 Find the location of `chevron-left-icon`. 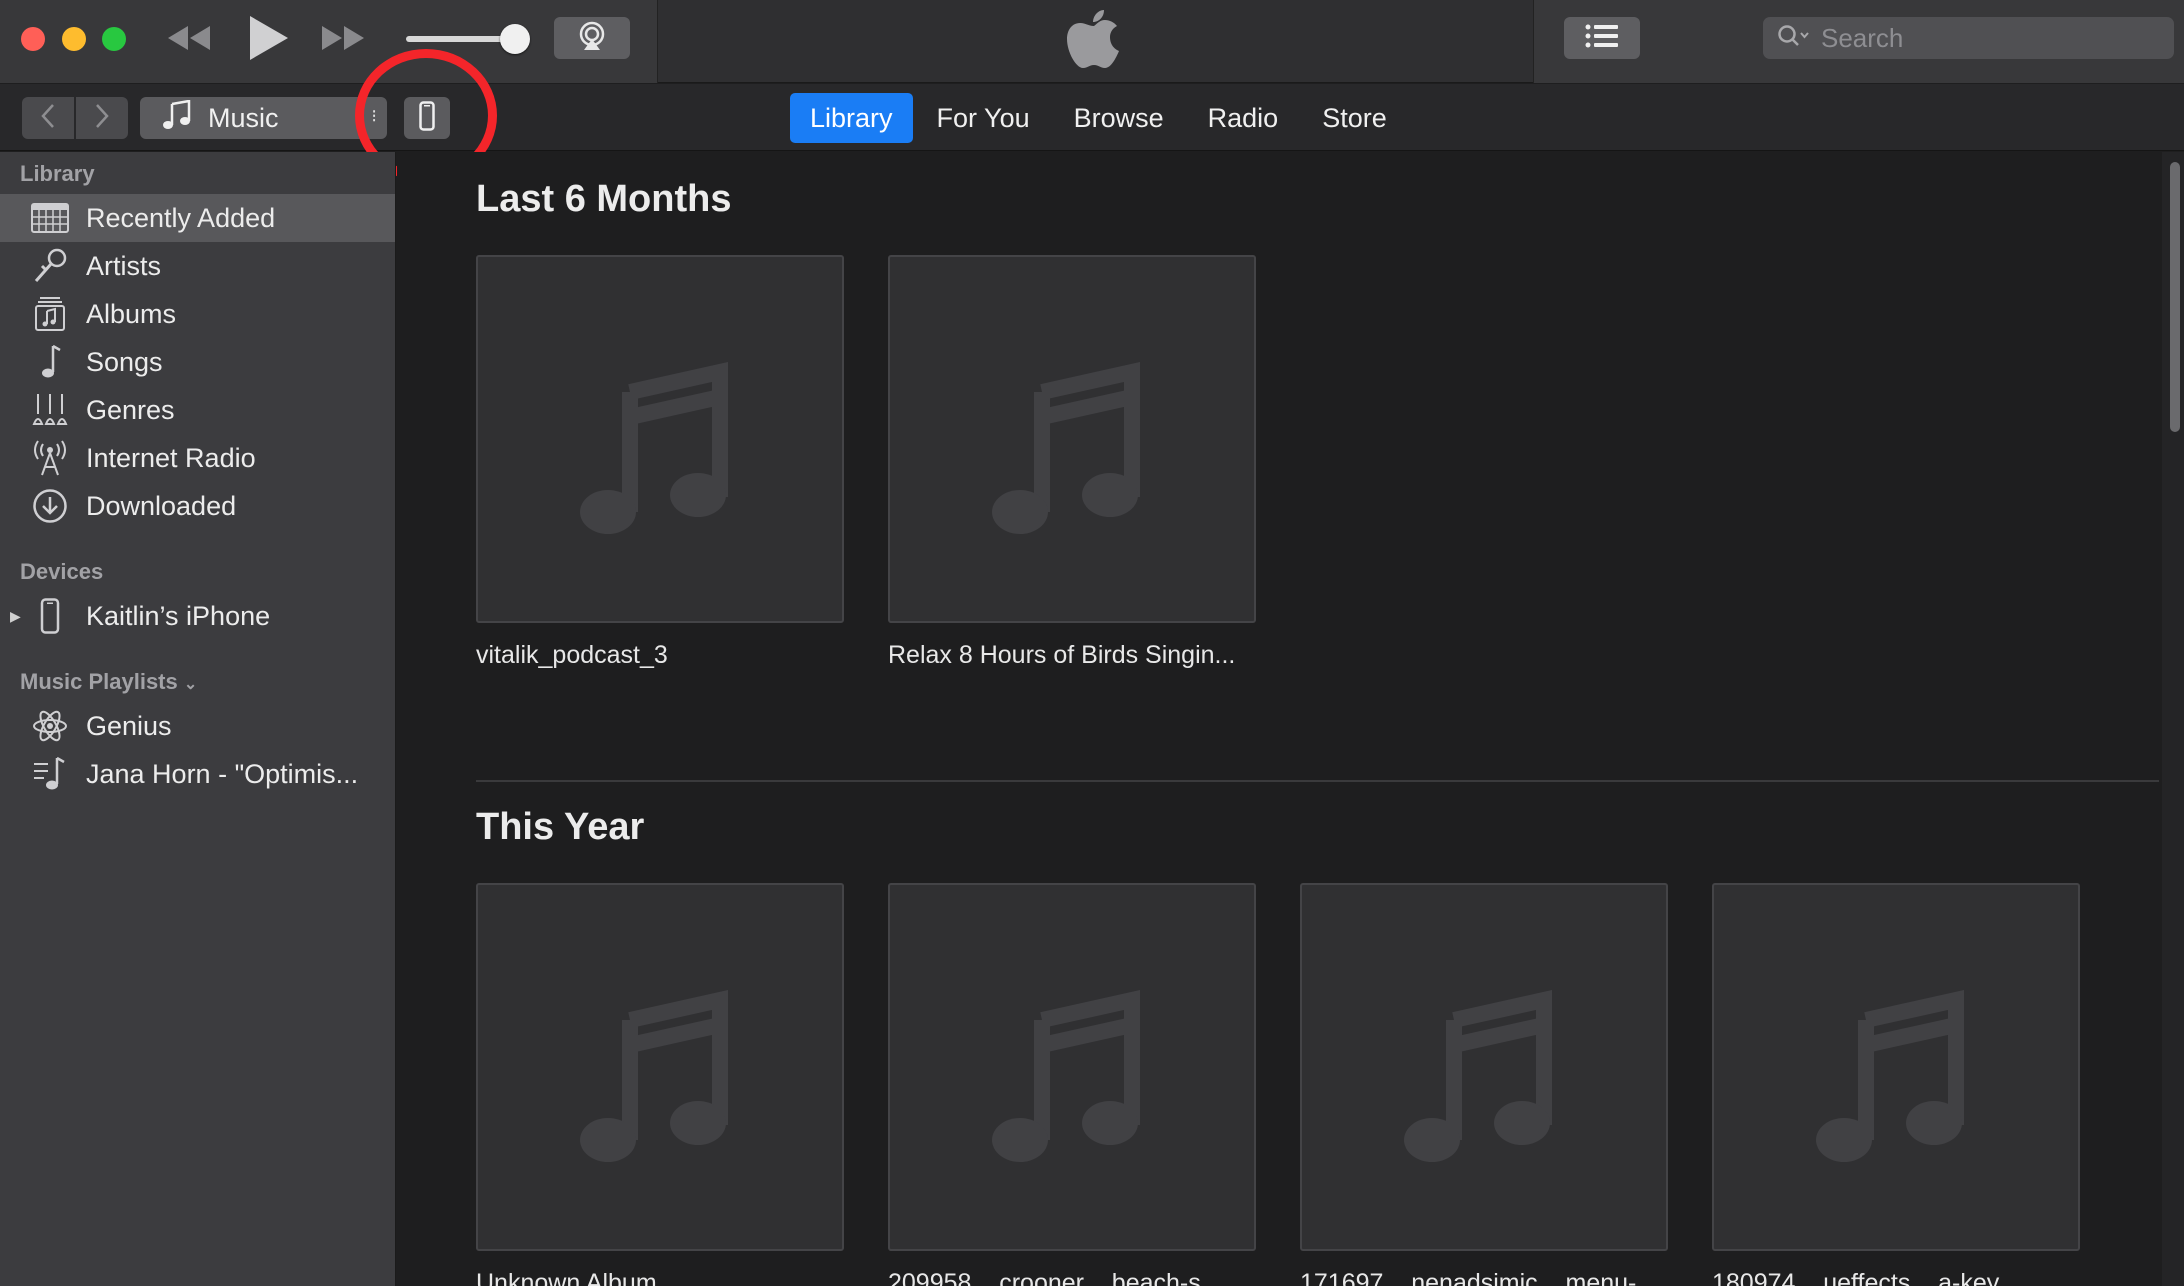

chevron-left-icon is located at coordinates (48, 118).